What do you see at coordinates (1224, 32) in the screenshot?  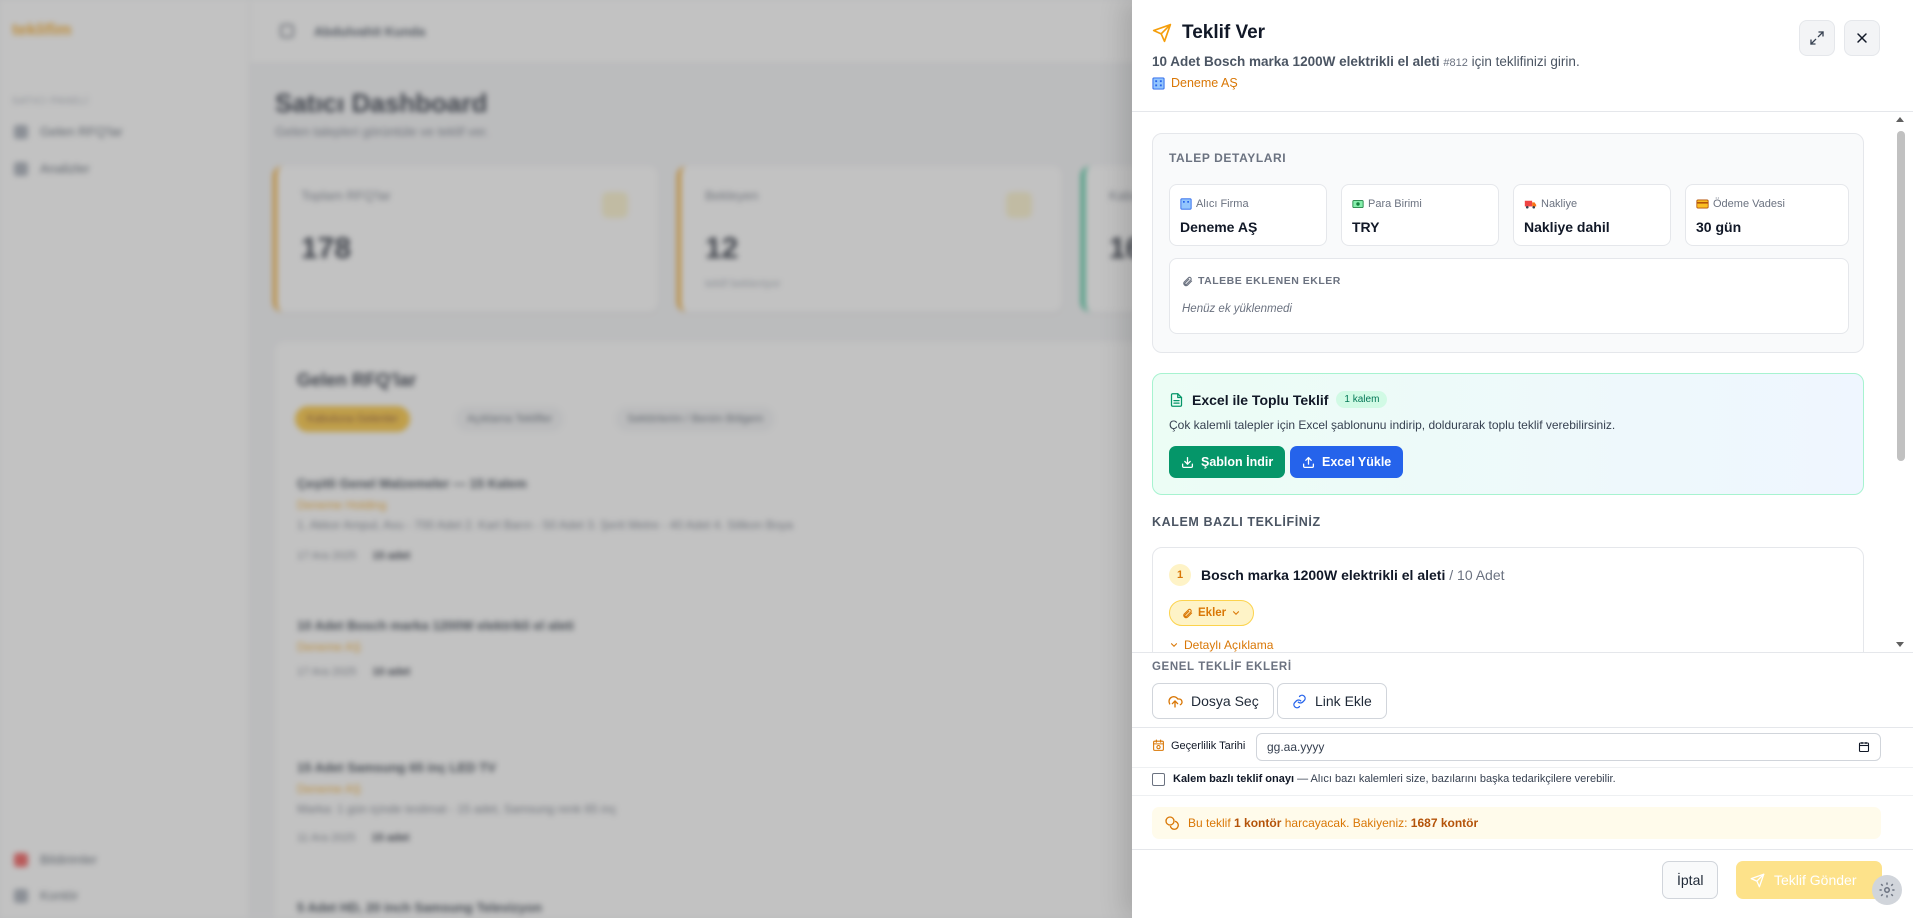 I see `drawer-title: Teklif Ver` at bounding box center [1224, 32].